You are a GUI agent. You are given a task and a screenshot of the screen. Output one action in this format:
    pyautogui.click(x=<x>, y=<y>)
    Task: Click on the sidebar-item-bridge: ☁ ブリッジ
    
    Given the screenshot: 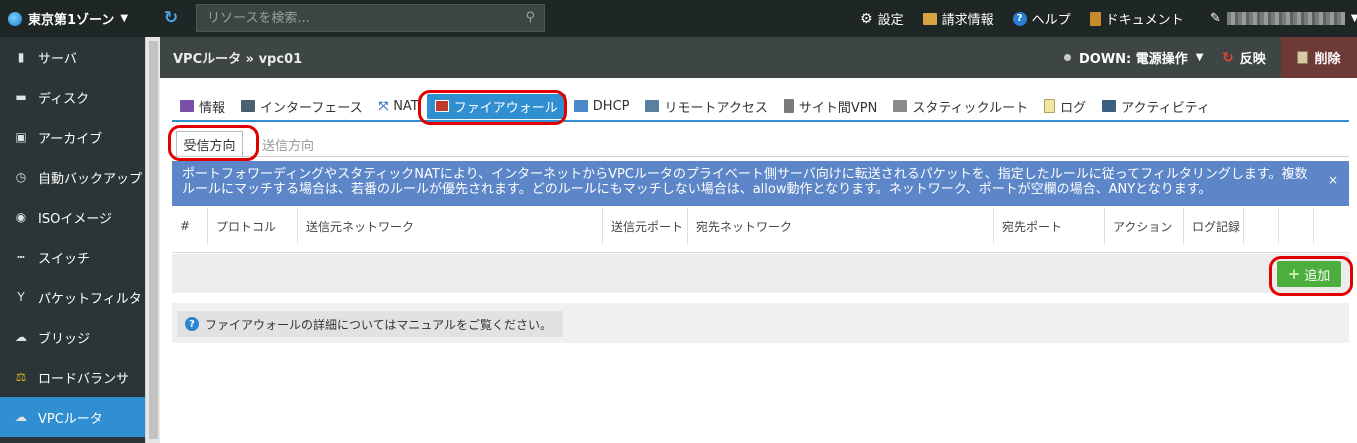 What is the action you would take?
    pyautogui.click(x=72, y=337)
    